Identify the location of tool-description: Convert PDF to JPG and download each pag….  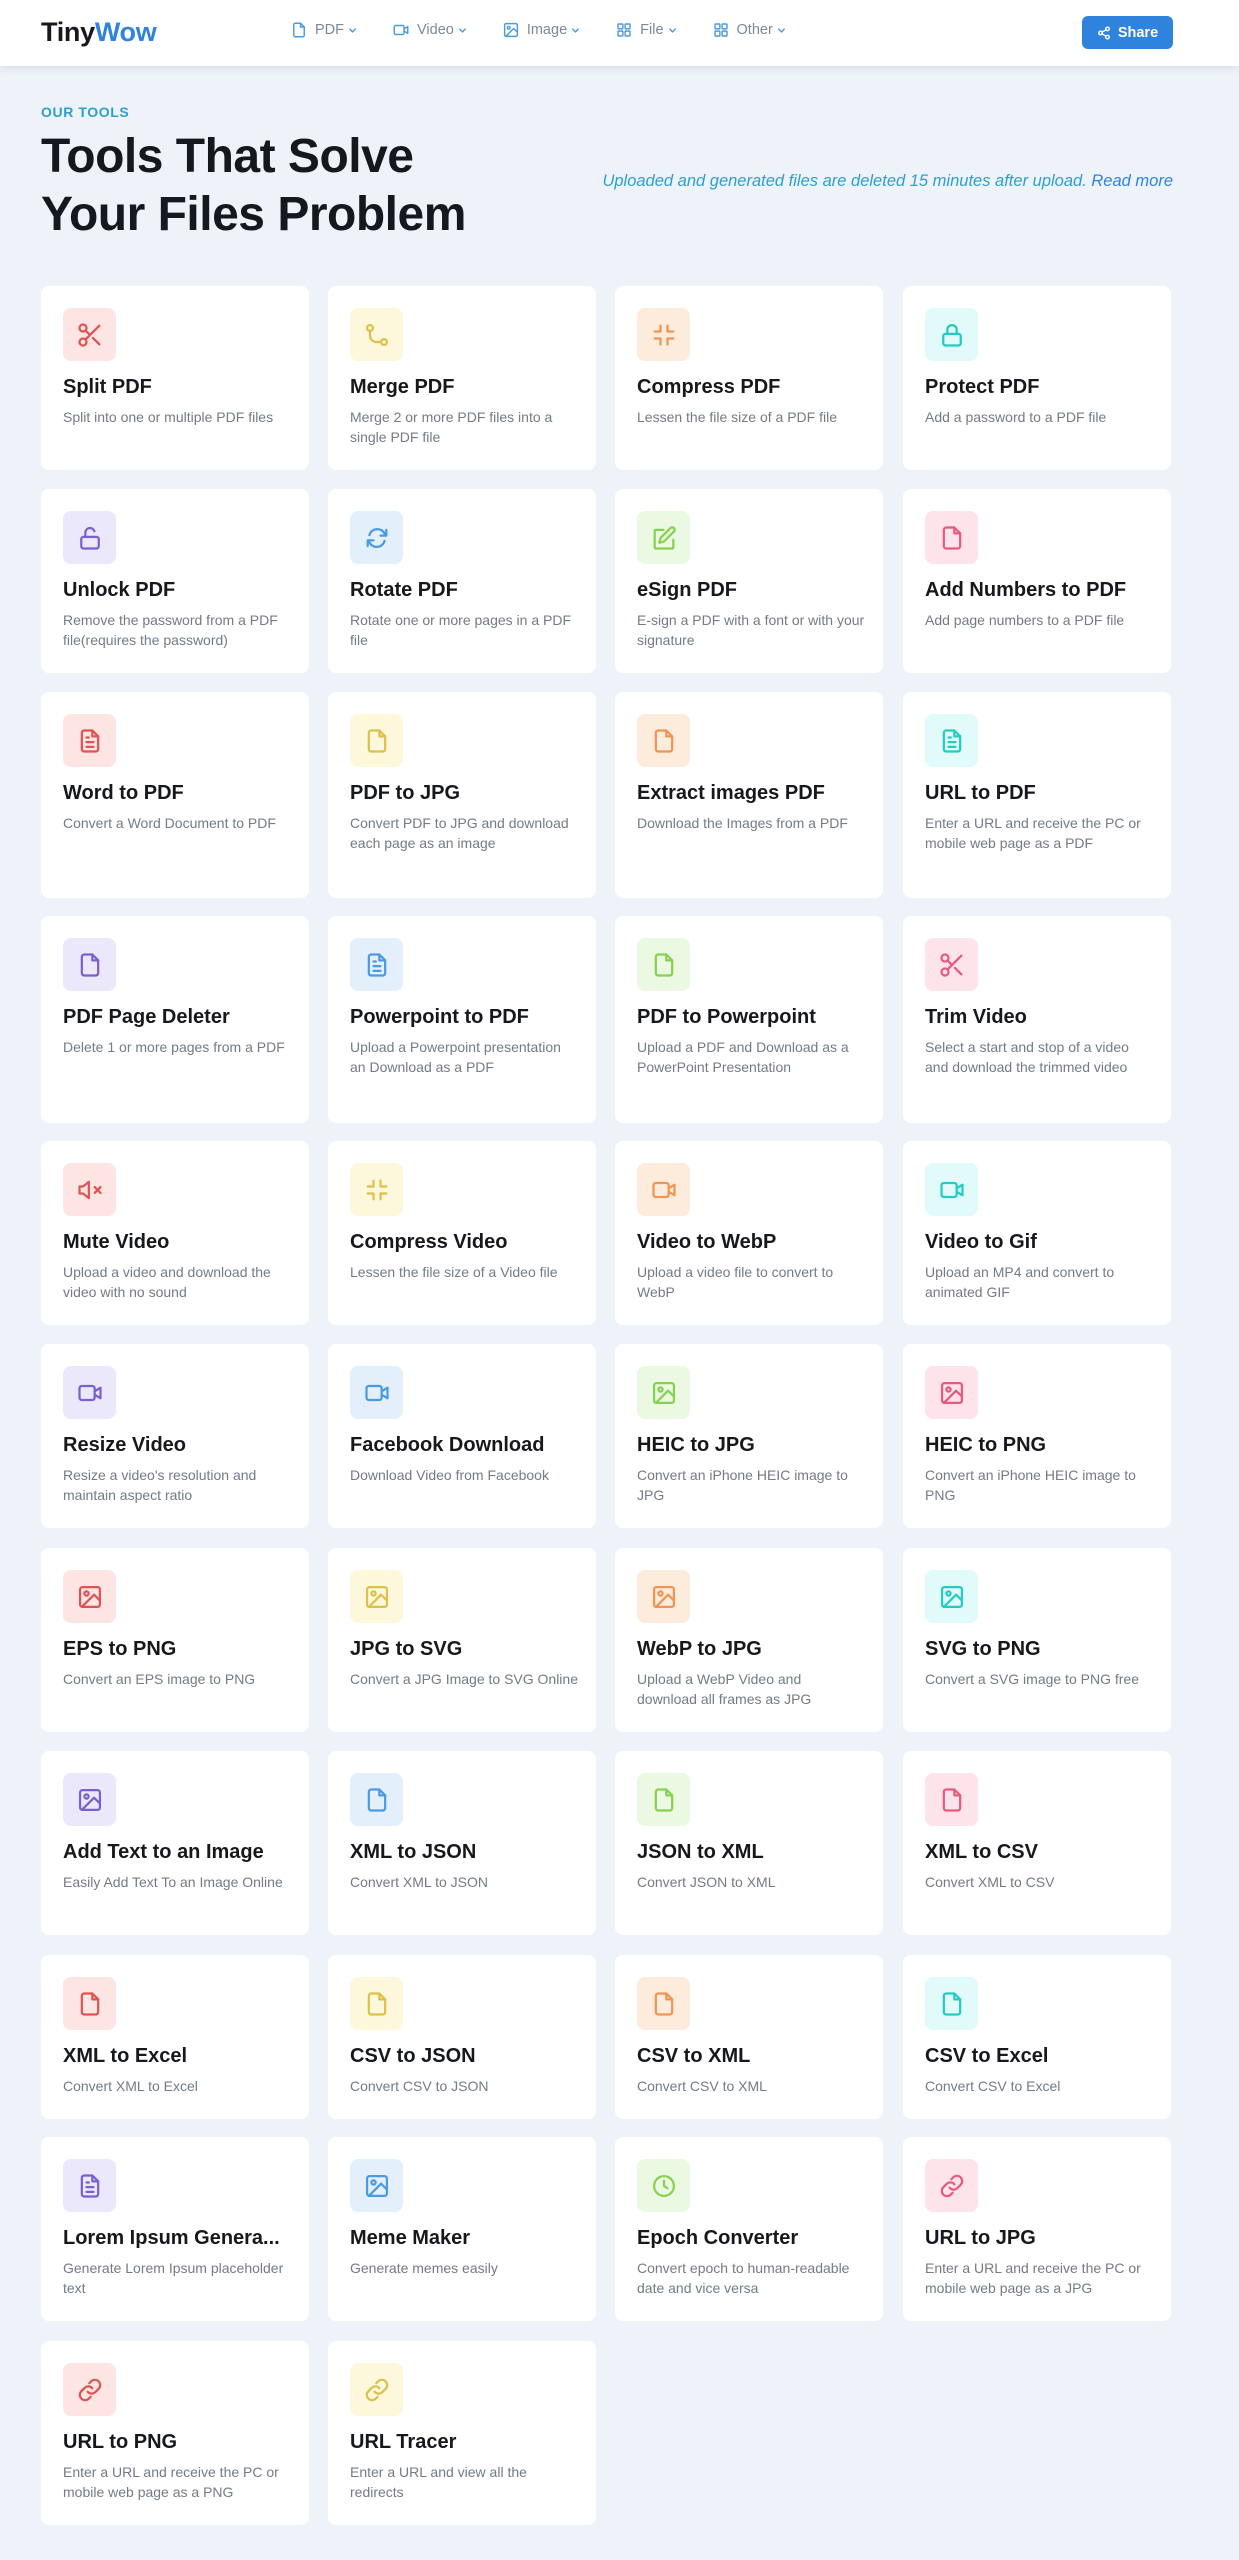
(459, 833).